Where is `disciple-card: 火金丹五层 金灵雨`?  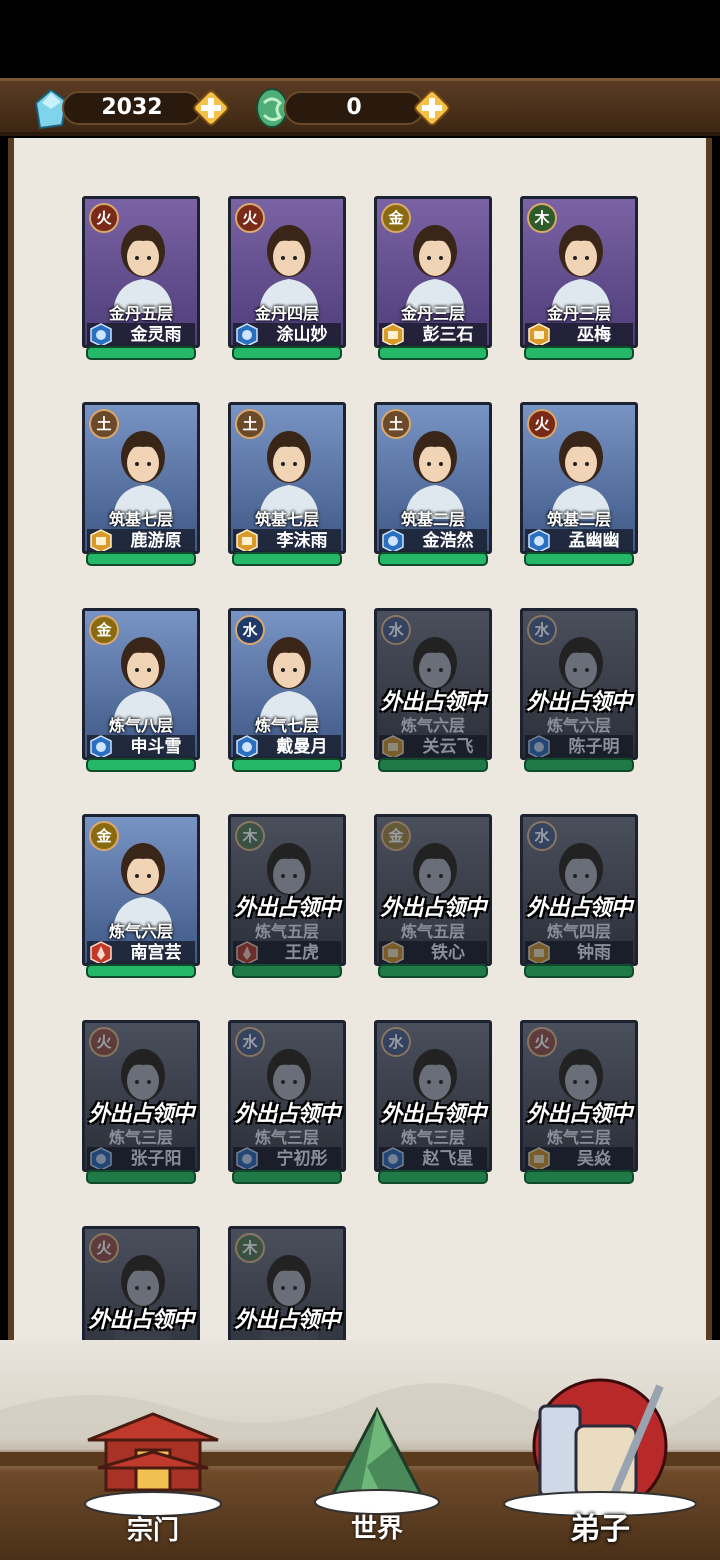
disciple-card: 火金丹五层 金灵雨 is located at coordinates (141, 278).